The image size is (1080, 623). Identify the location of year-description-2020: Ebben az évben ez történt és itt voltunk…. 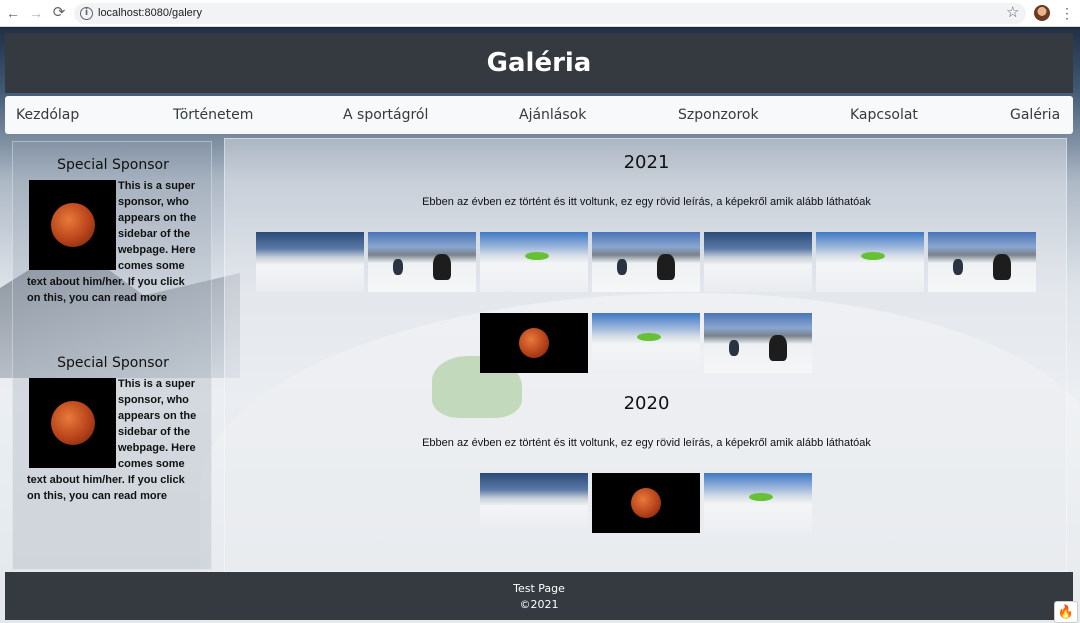
(646, 443).